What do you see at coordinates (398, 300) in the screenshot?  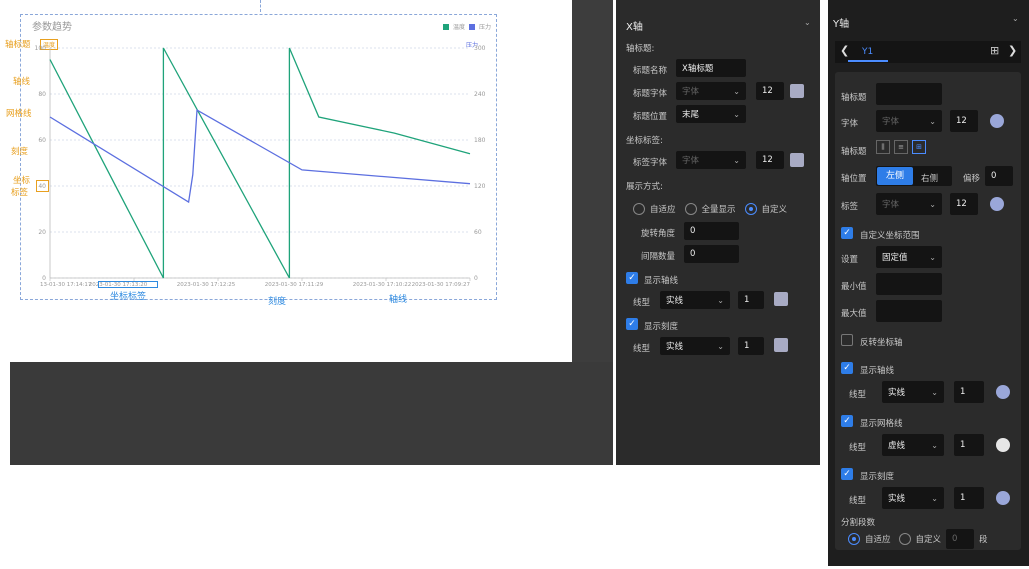 I see `annot-x-axis-line: 轴线` at bounding box center [398, 300].